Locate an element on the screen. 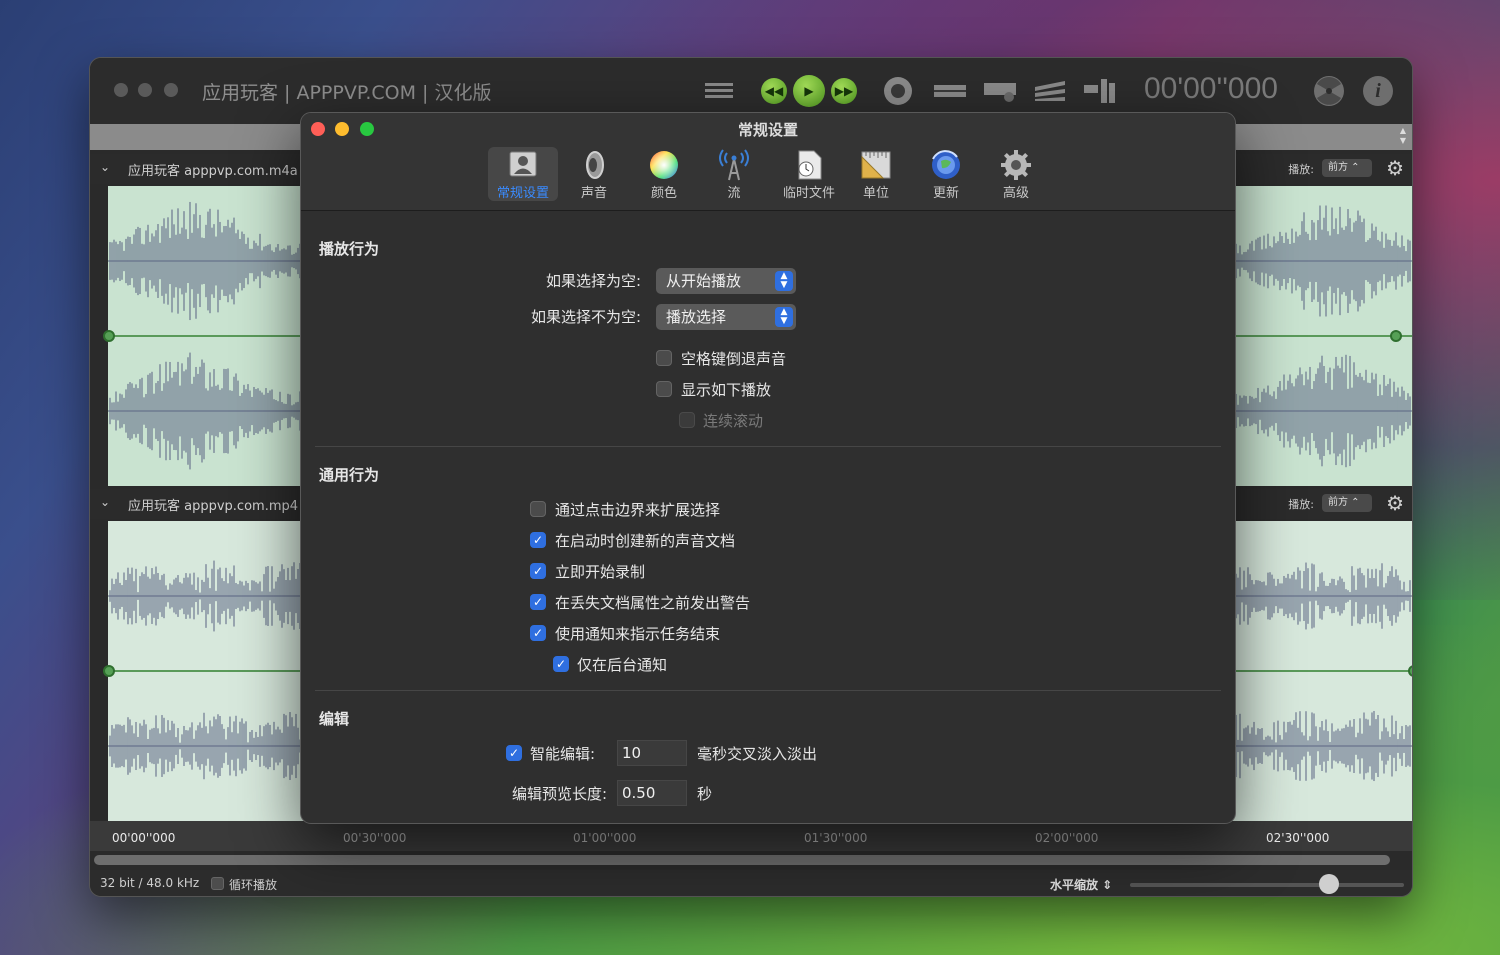 The width and height of the screenshot is (1500, 955). tab-stream: 流 is located at coordinates (734, 174).